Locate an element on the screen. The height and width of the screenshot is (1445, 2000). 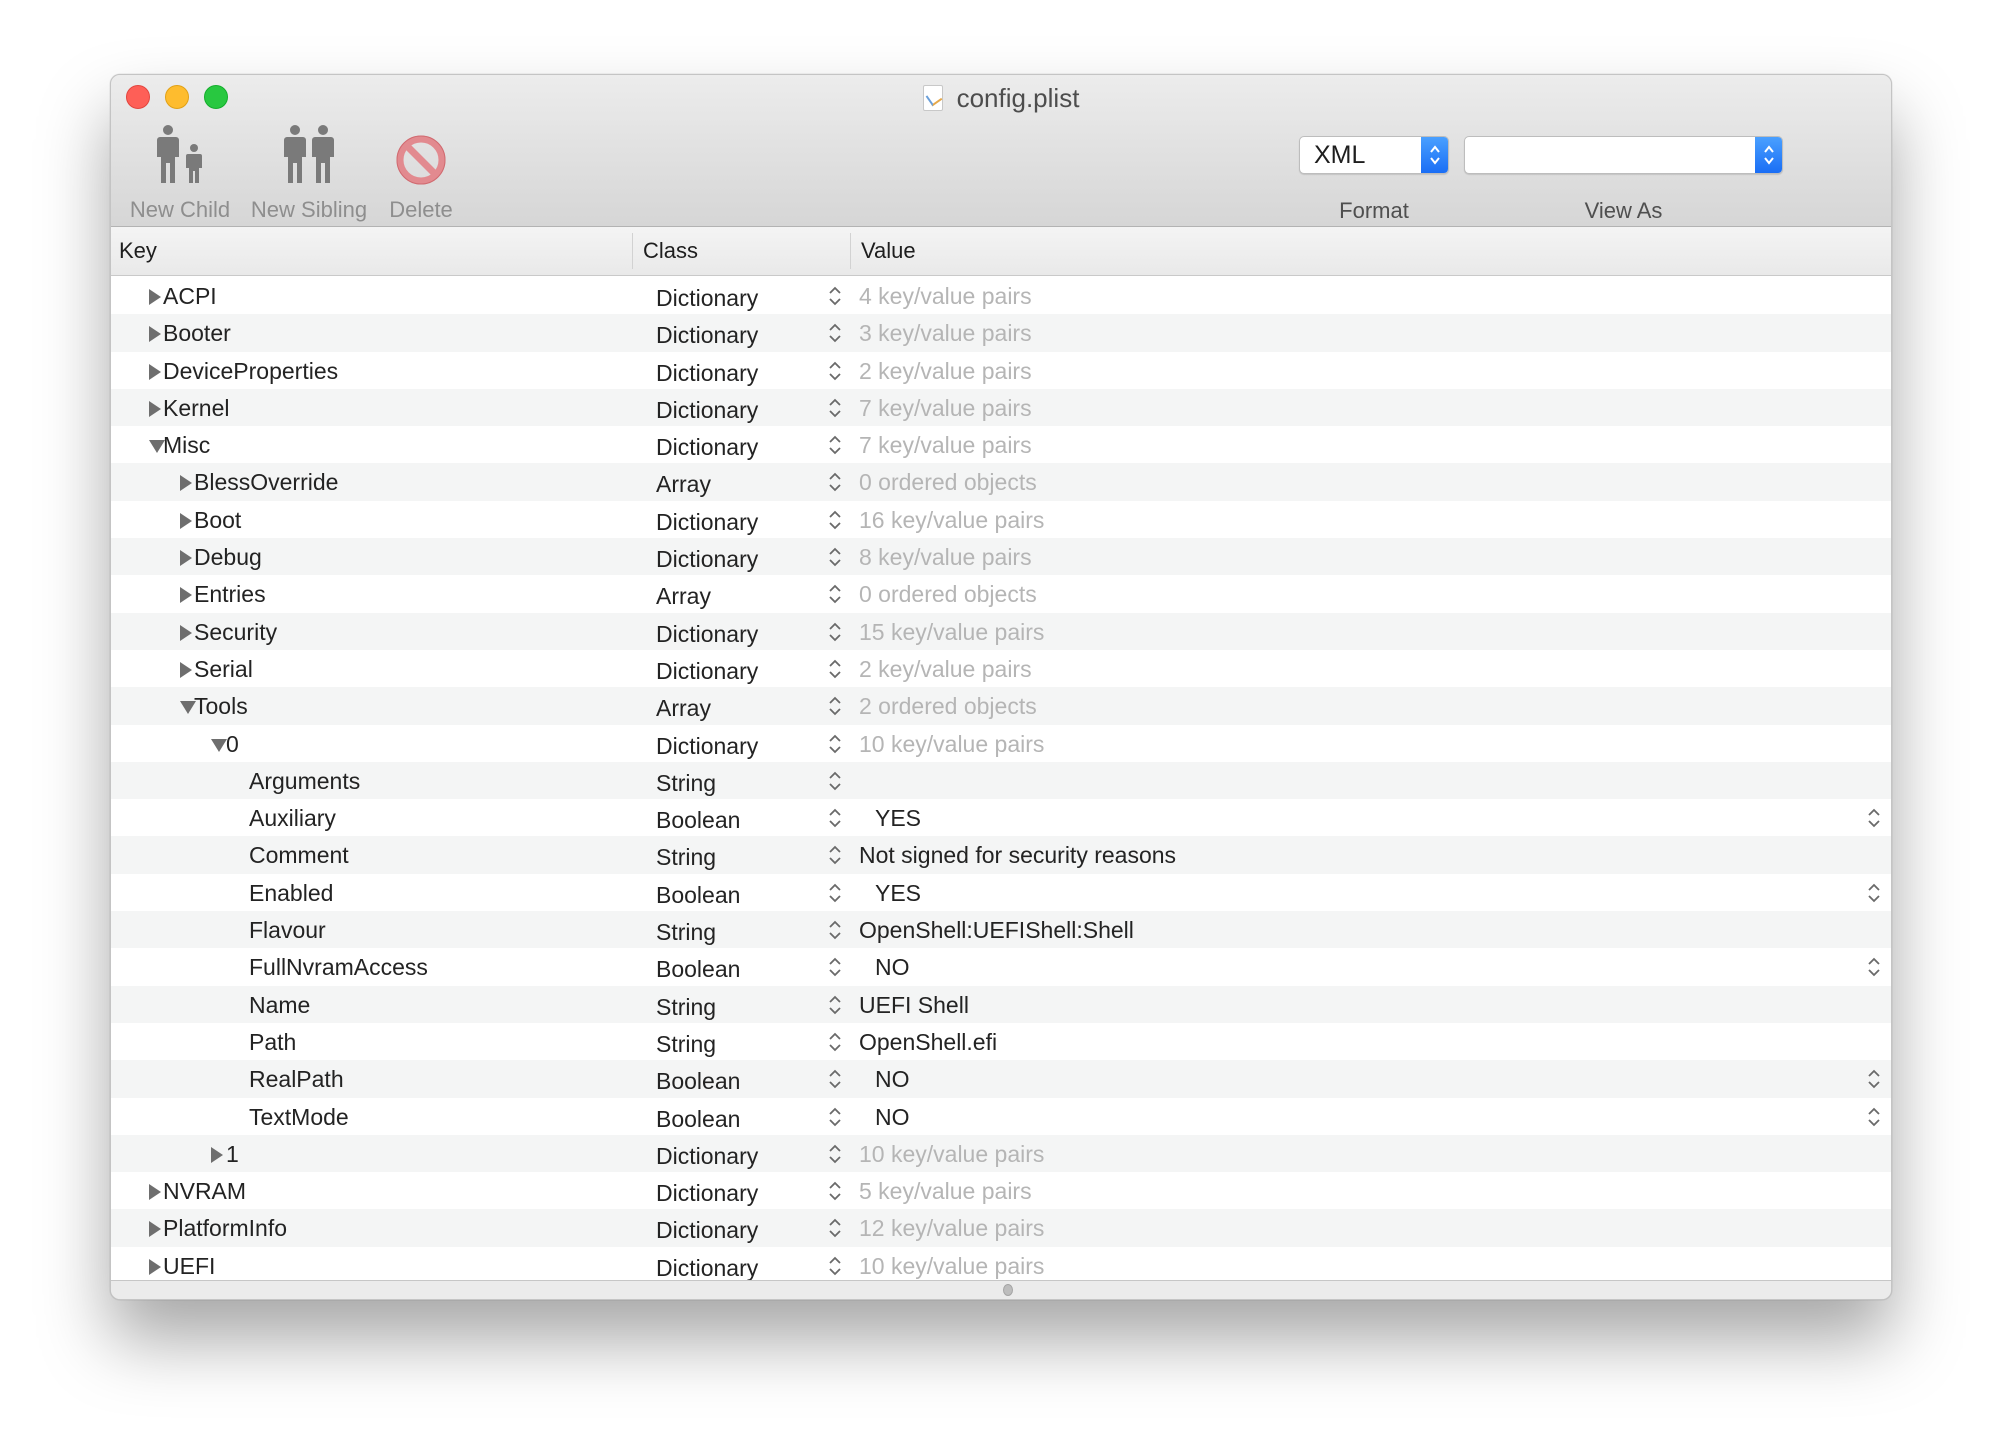
row-key: FullNvramAccess is located at coordinates (338, 967).